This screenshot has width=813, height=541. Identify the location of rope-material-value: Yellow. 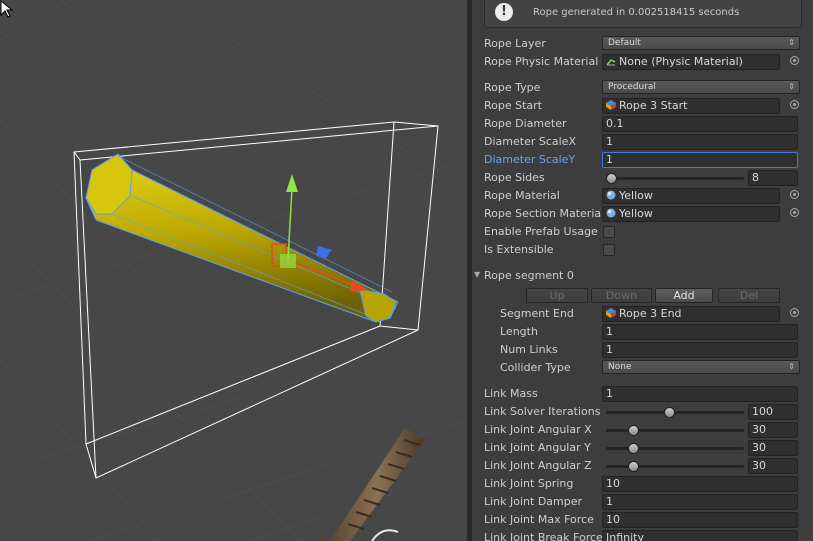
(636, 195).